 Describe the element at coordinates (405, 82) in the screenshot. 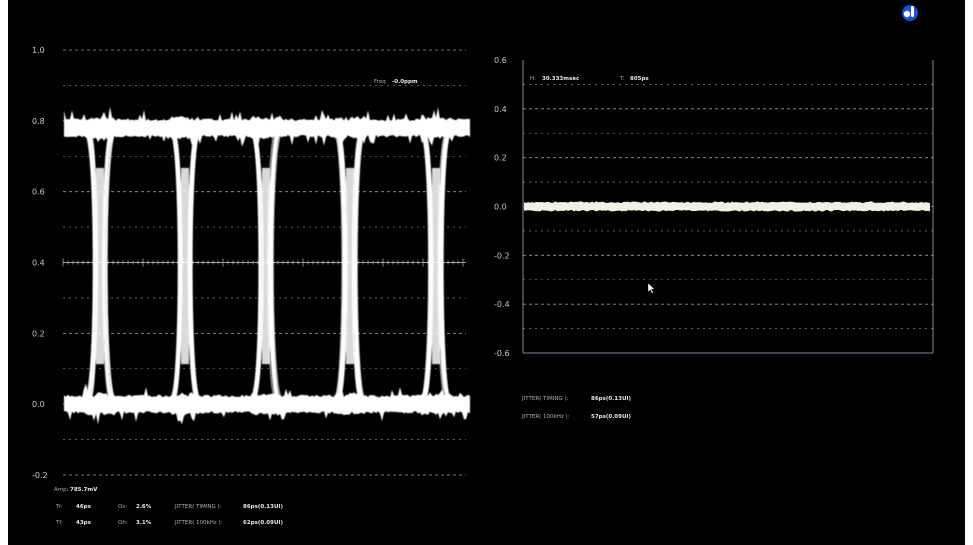

I see `freq-value: -0.0ppm` at that location.